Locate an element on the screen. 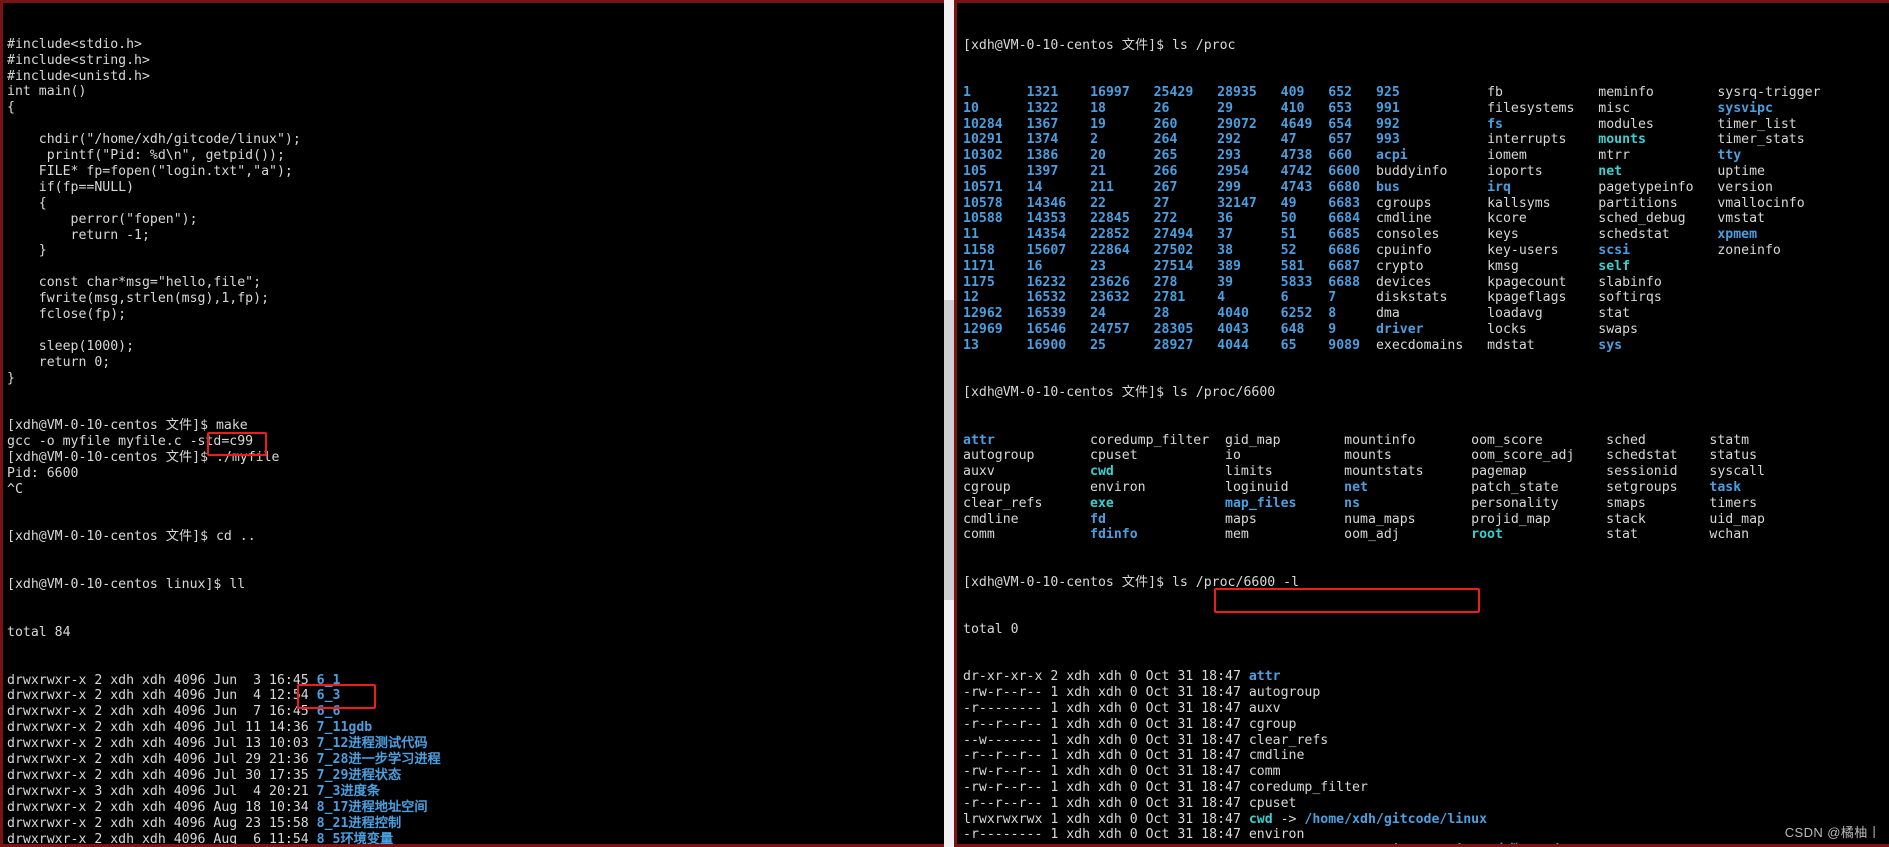 This screenshot has height=847, width=1889. listing-name: 6_1 is located at coordinates (328, 680).